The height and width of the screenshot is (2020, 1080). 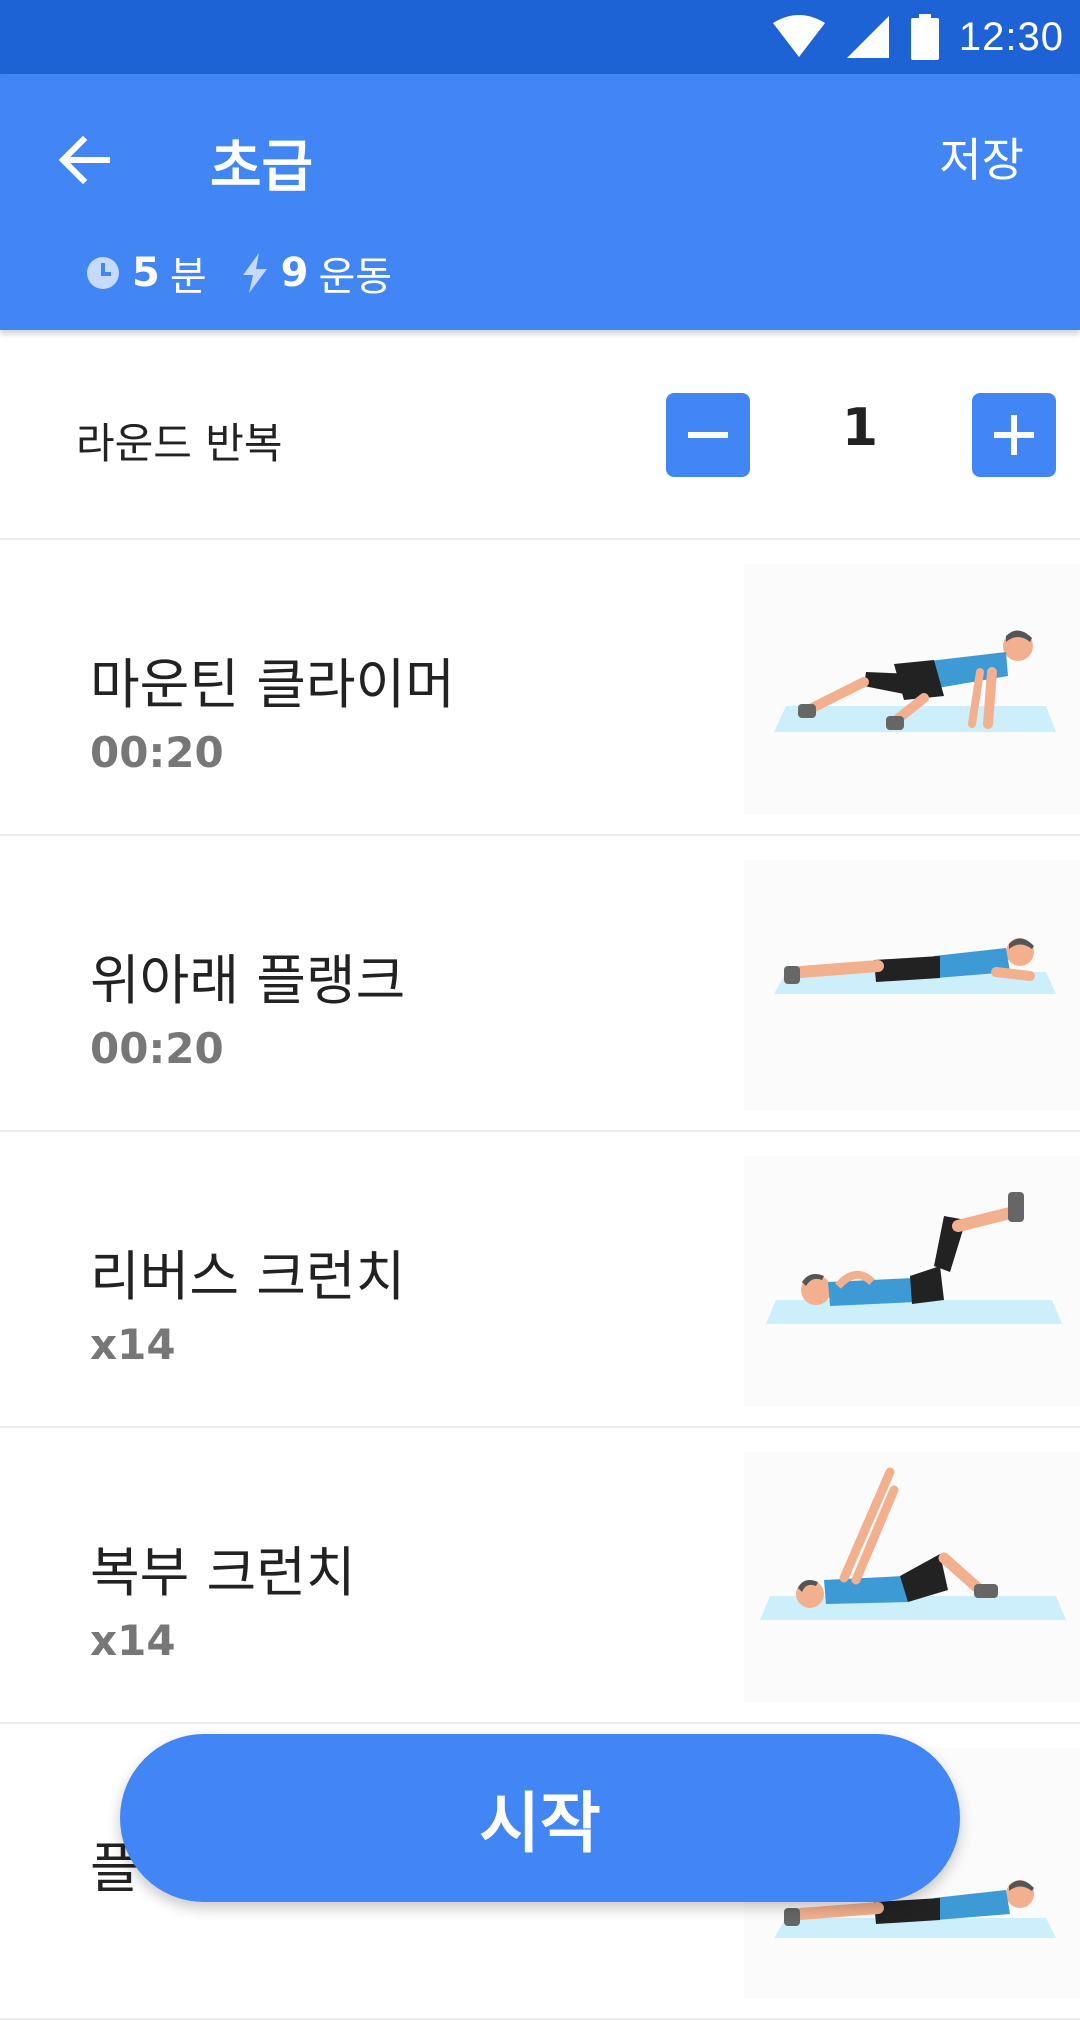 I want to click on exercise-count-value: 9, so click(x=294, y=273).